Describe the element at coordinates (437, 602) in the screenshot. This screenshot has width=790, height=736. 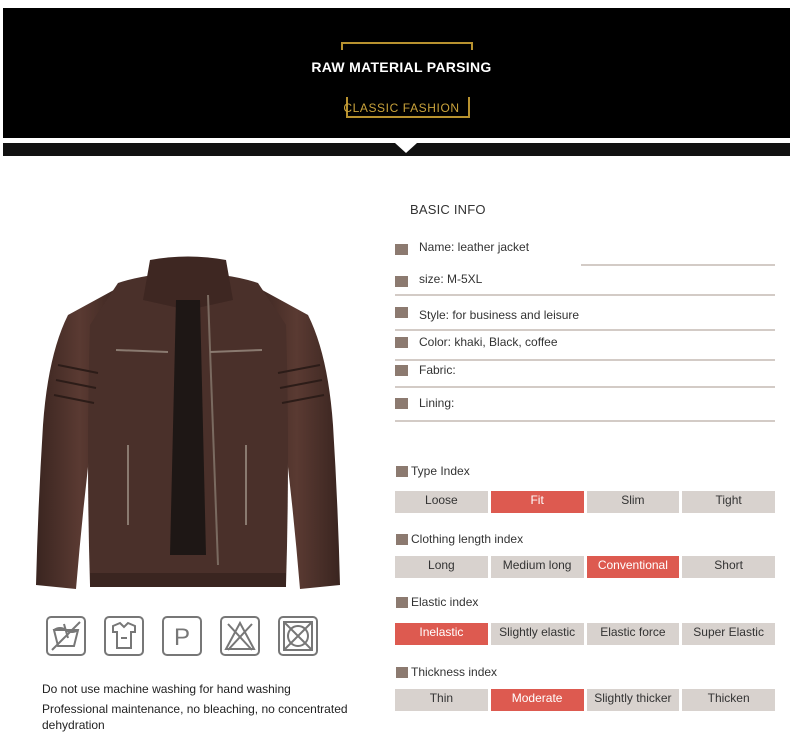
I see `elastic-index-title: Elastic index` at that location.